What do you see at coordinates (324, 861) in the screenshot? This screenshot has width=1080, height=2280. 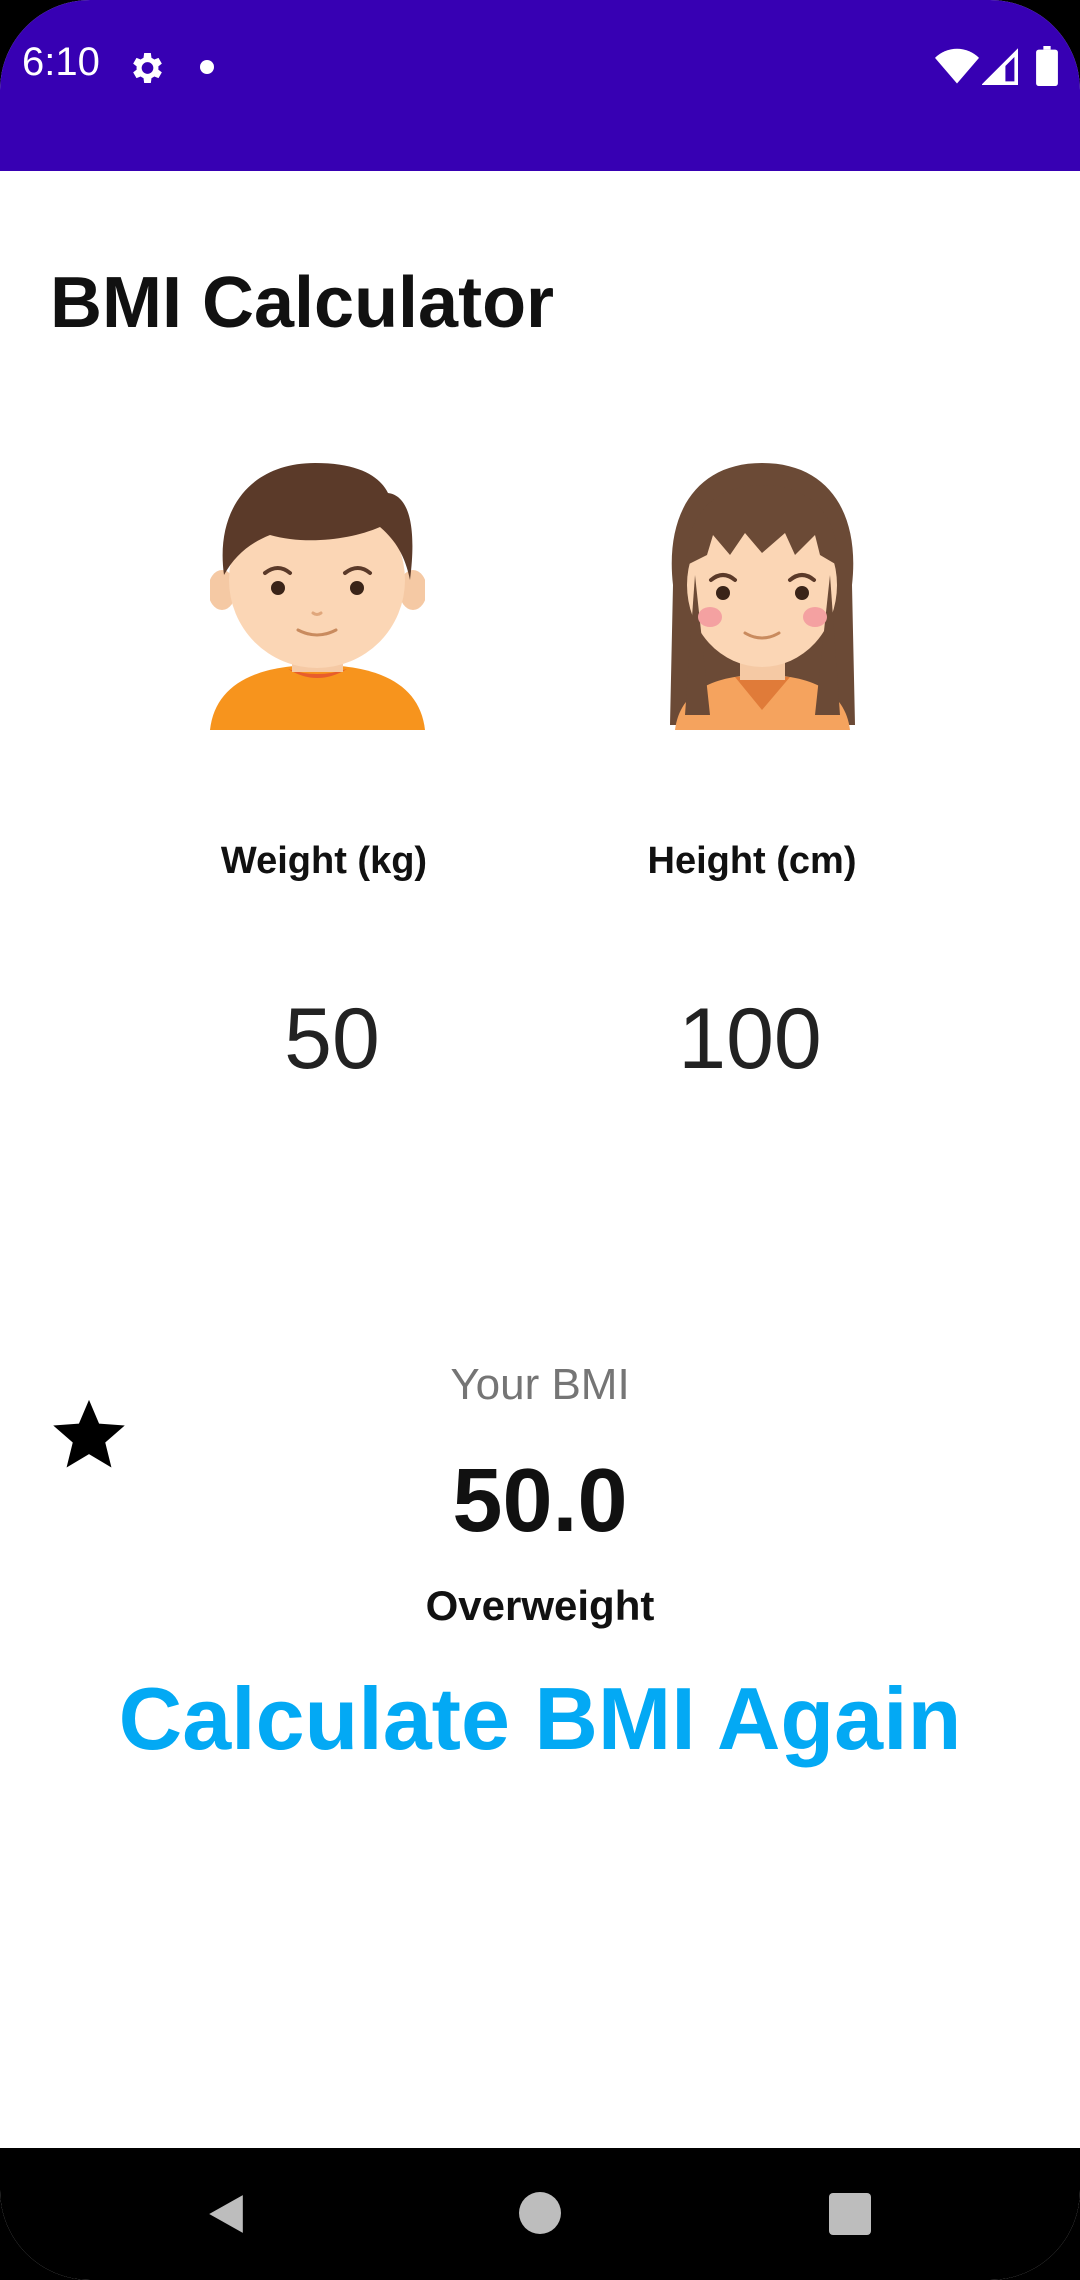 I see `weight-label: Weight (kg)` at bounding box center [324, 861].